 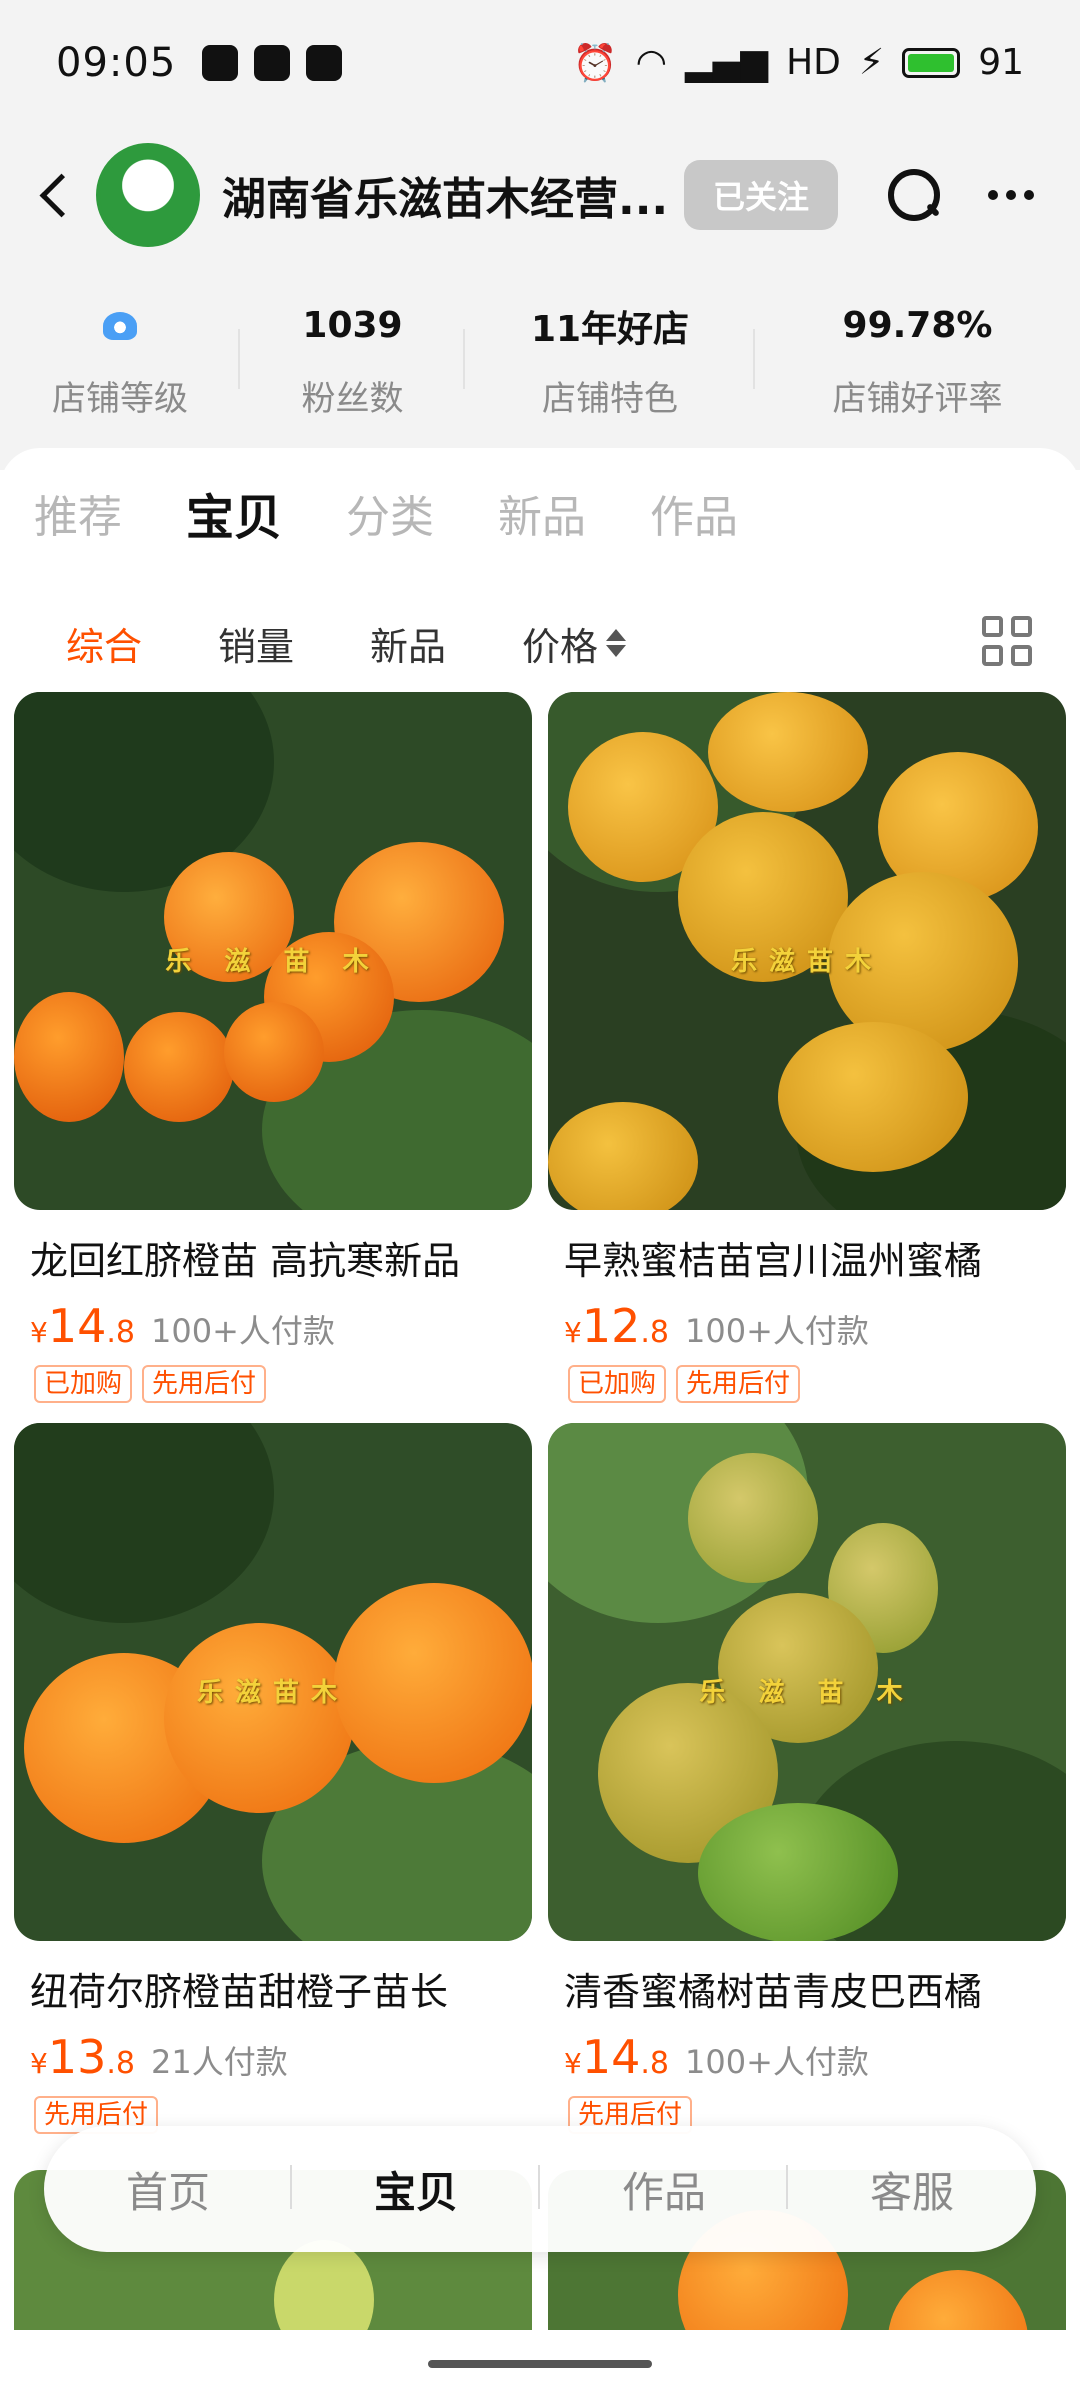 I want to click on tab-items: 宝贝, so click(x=234, y=513).